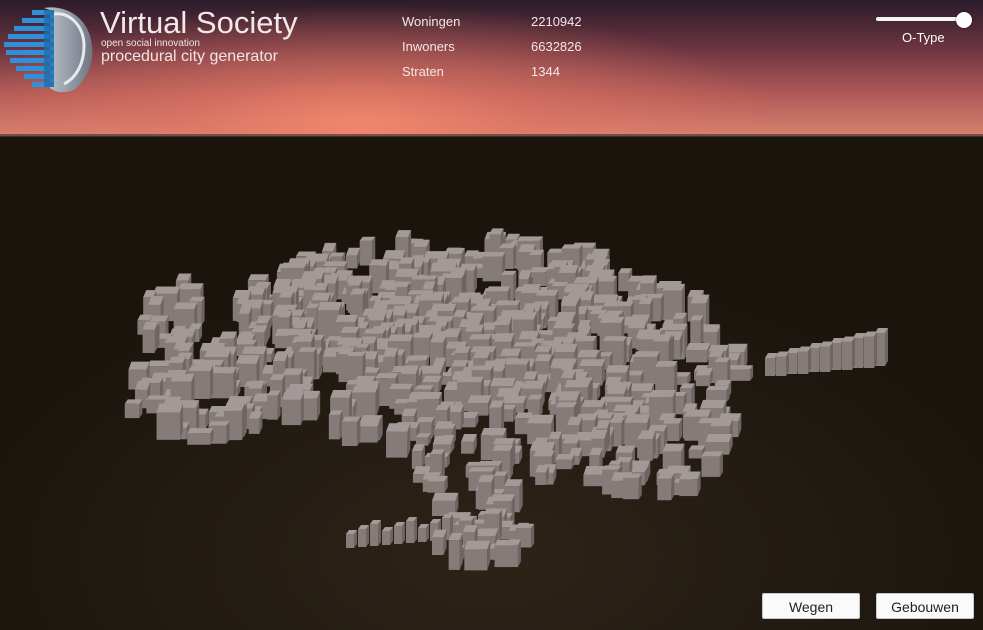 The height and width of the screenshot is (630, 983). What do you see at coordinates (556, 46) in the screenshot?
I see `stat-value-inwoners: 6632826` at bounding box center [556, 46].